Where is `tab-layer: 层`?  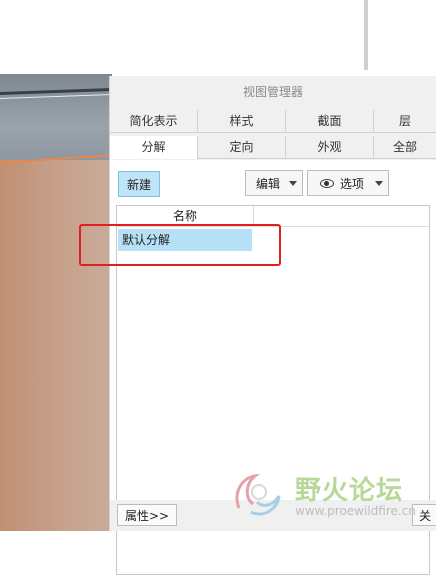
tab-layer: 层 is located at coordinates (405, 121).